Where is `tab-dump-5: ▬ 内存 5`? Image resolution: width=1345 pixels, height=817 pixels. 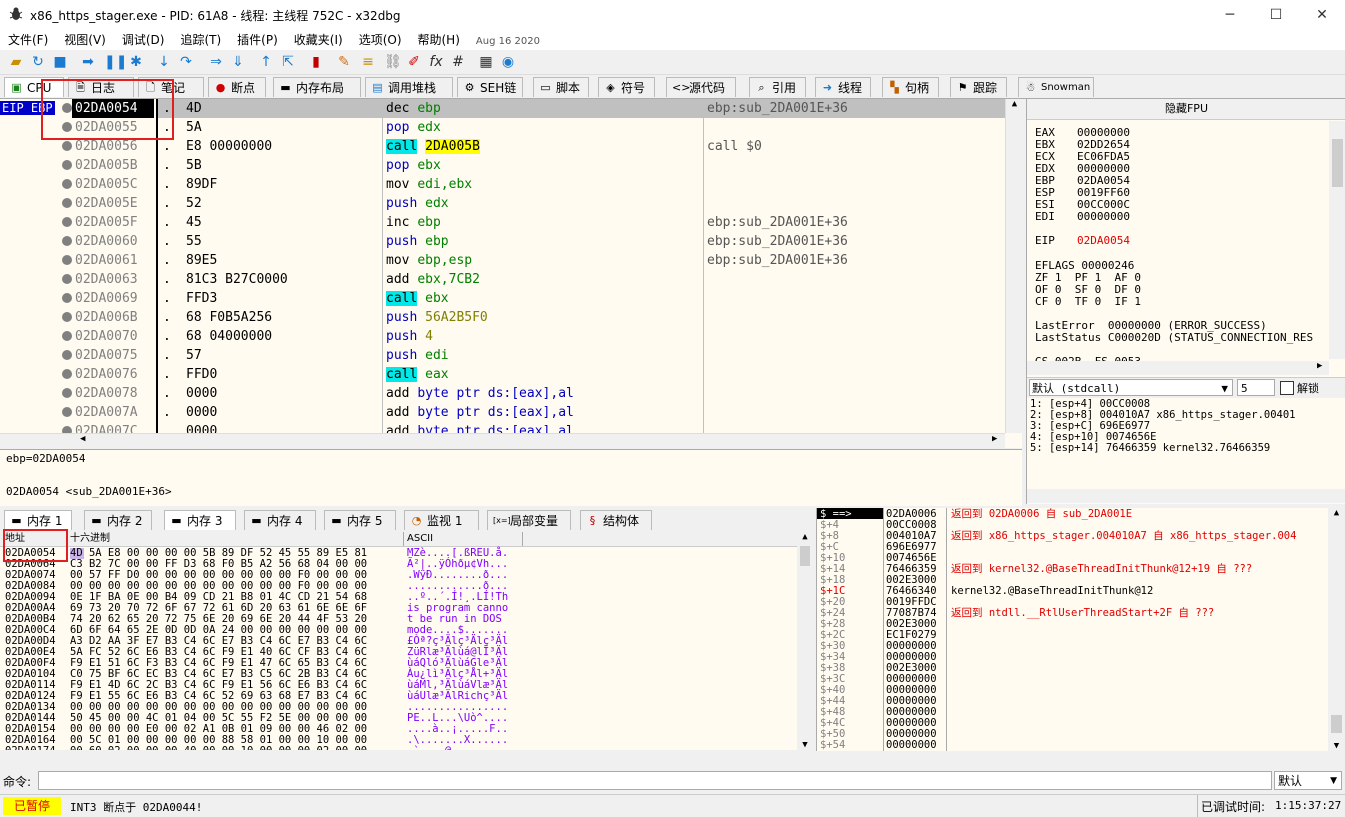 tab-dump-5: ▬ 内存 5 is located at coordinates (360, 520).